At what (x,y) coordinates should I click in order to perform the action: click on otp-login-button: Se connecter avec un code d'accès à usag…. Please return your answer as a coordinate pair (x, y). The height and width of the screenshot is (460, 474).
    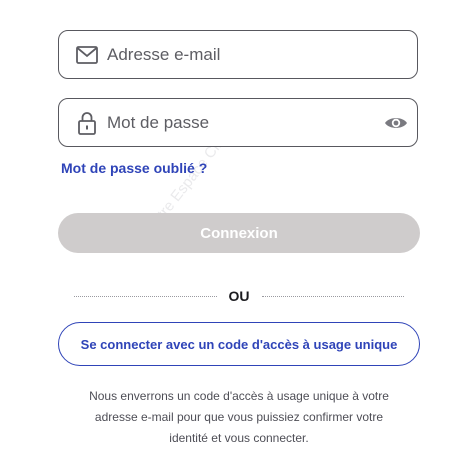
    Looking at the image, I should click on (239, 344).